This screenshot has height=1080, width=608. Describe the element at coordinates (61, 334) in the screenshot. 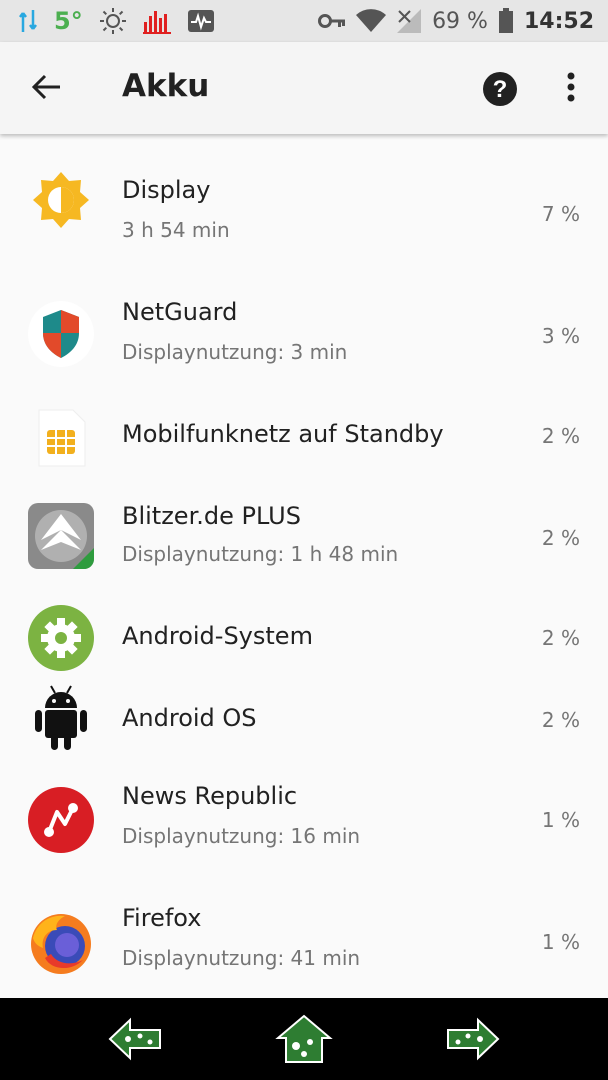

I see `netguard-shield-icon` at that location.